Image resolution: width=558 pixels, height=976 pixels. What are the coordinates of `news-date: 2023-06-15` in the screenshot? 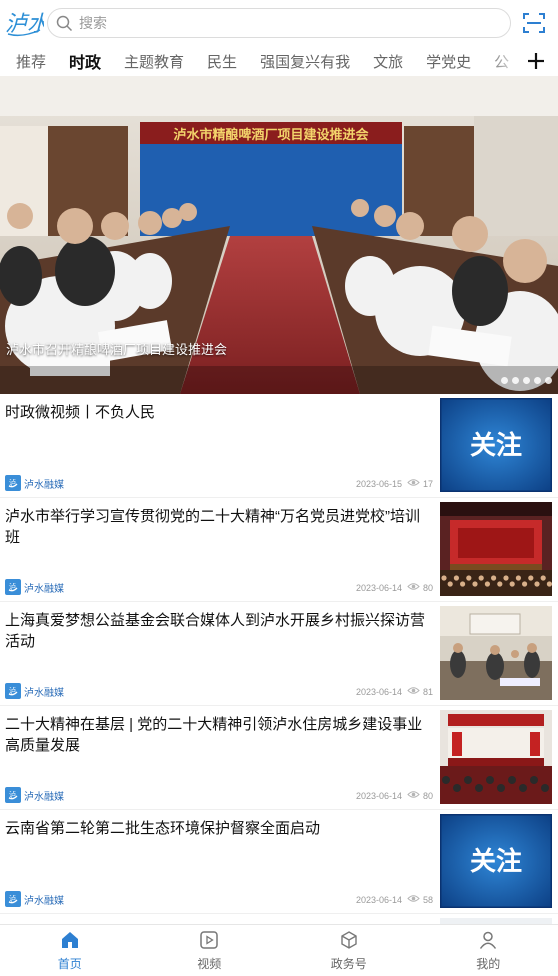 It's located at (378, 483).